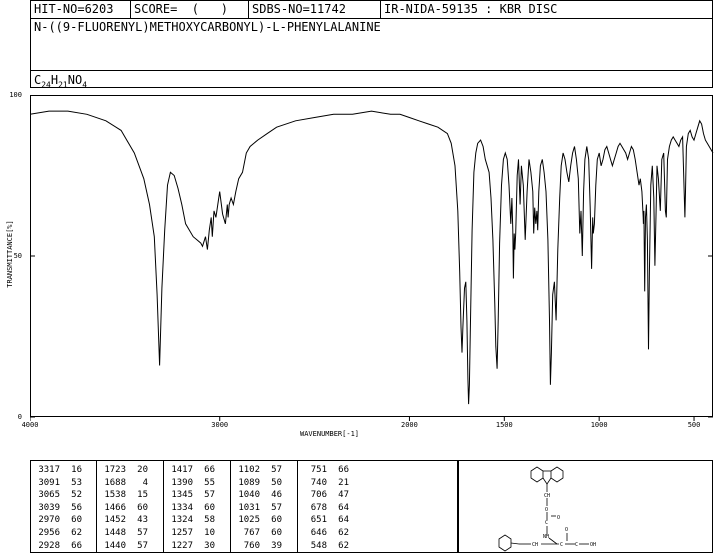 This screenshot has height=556, width=715. I want to click on peak-wavenumber: 751, so click(318, 470).